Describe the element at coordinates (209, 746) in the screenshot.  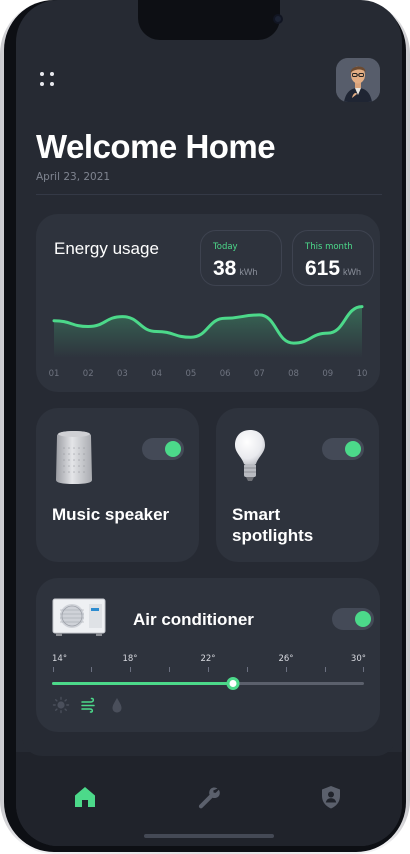
I see `content-edge` at that location.